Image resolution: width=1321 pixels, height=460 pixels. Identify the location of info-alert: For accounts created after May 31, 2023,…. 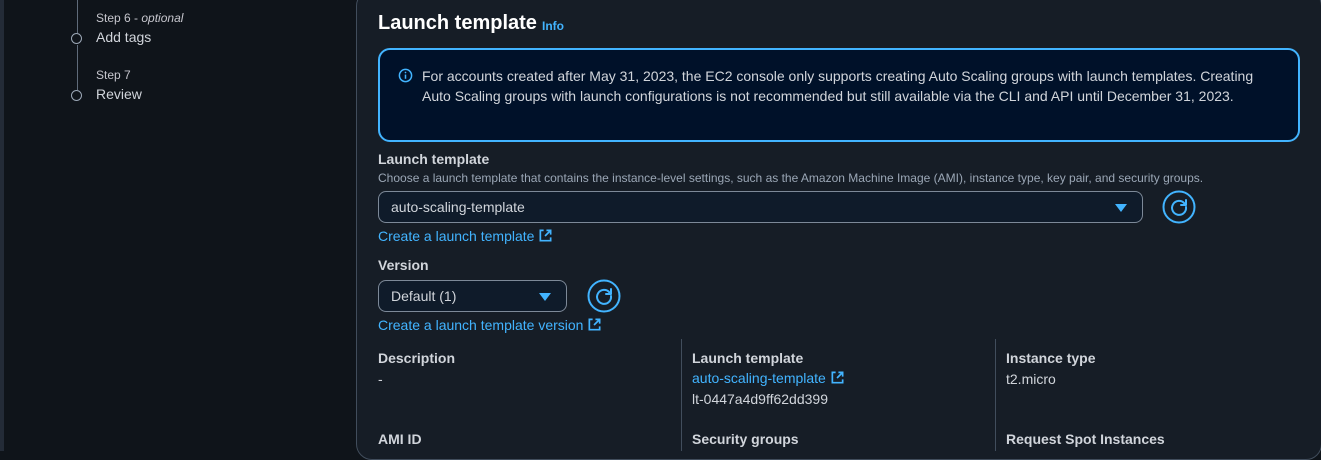
(839, 95).